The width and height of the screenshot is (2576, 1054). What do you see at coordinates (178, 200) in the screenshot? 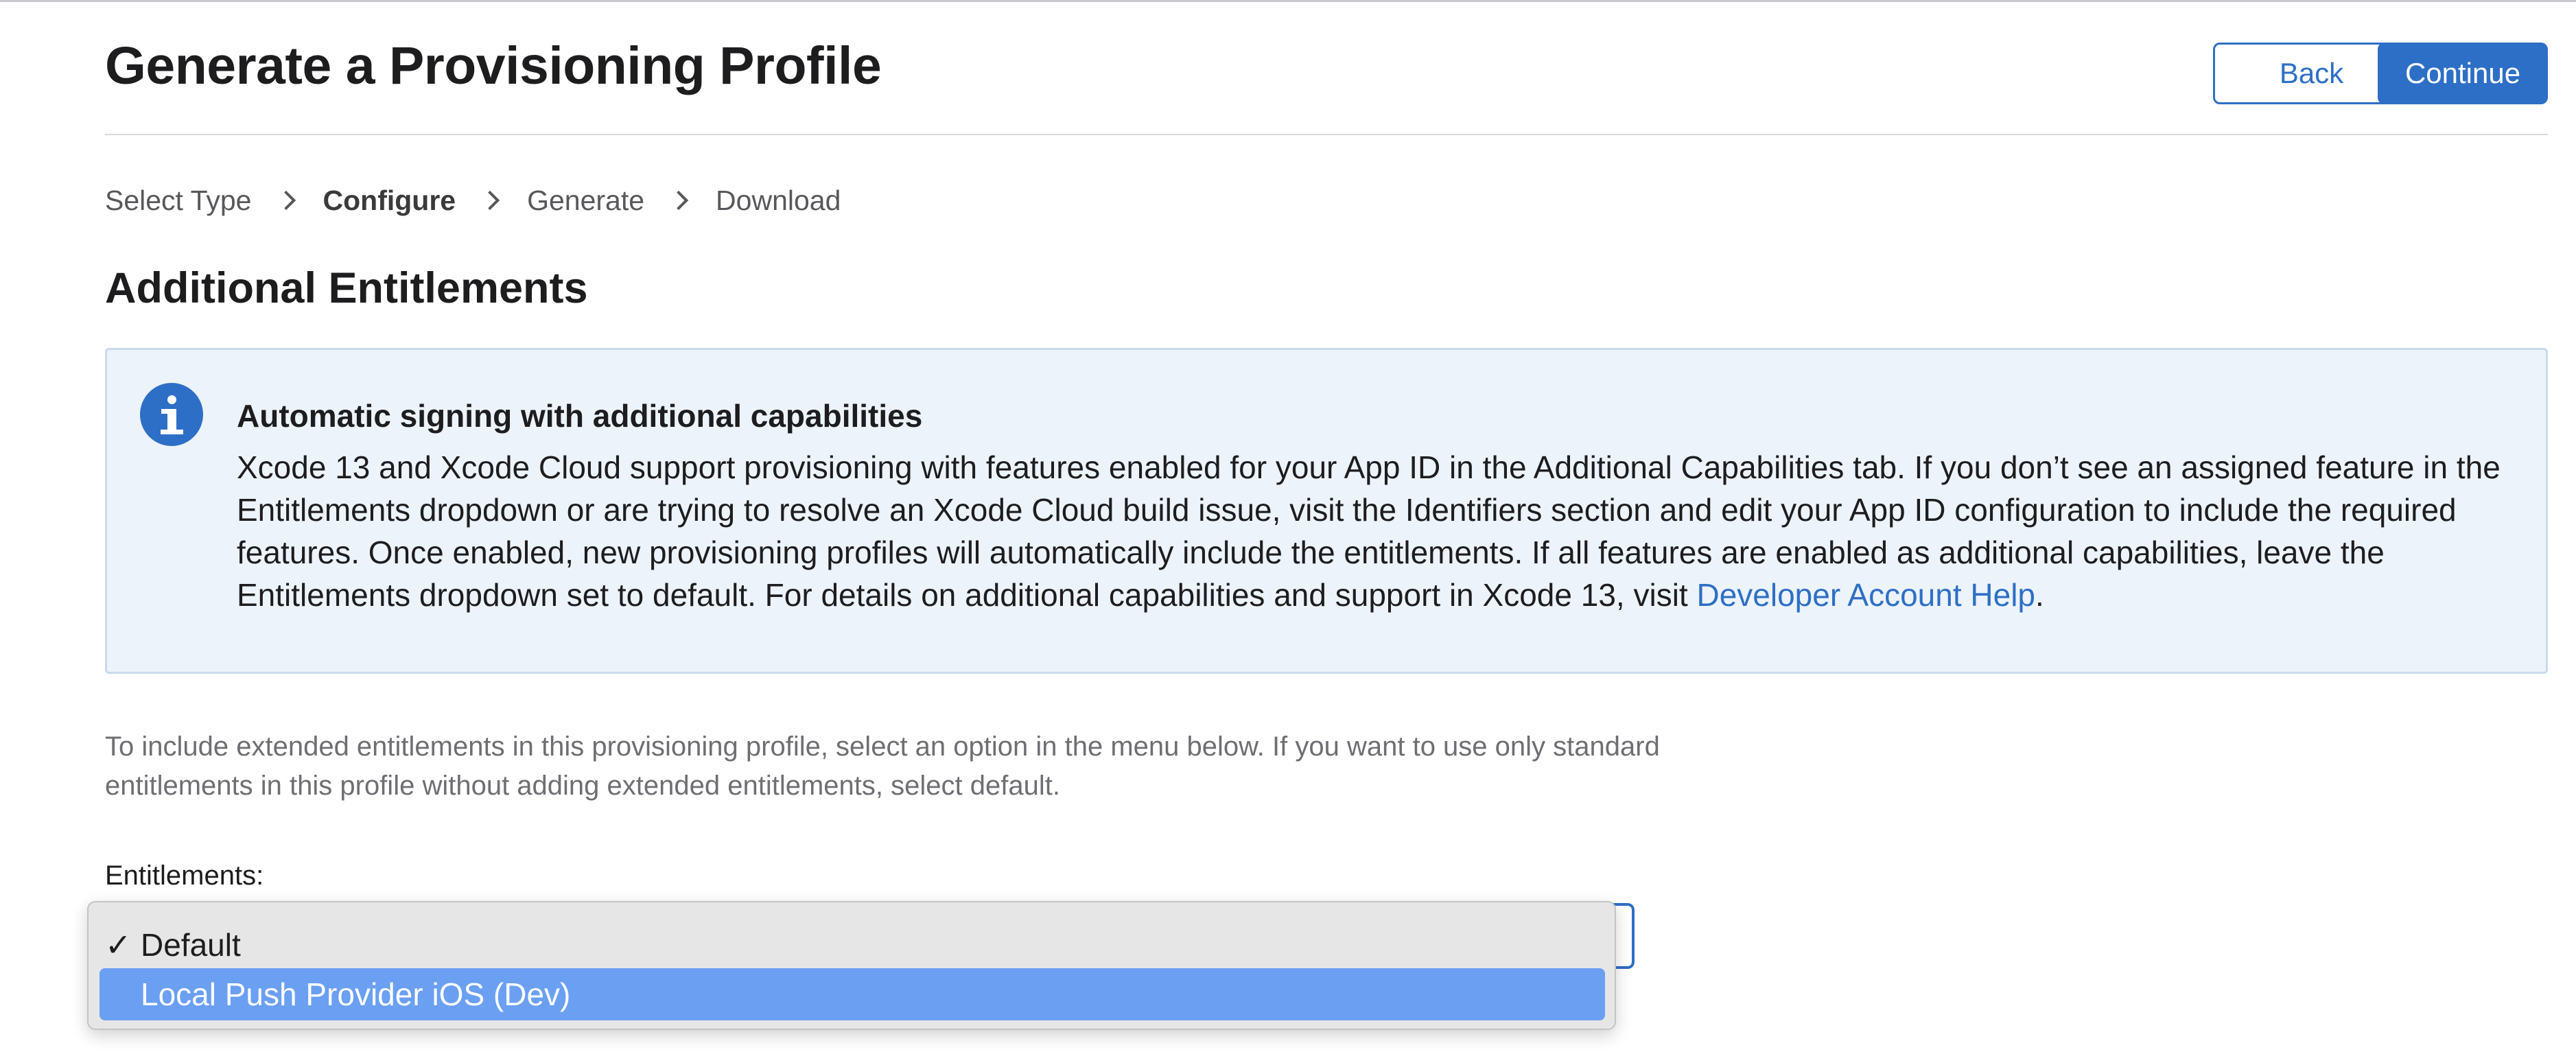
I see `step-select-type: Select Type` at bounding box center [178, 200].